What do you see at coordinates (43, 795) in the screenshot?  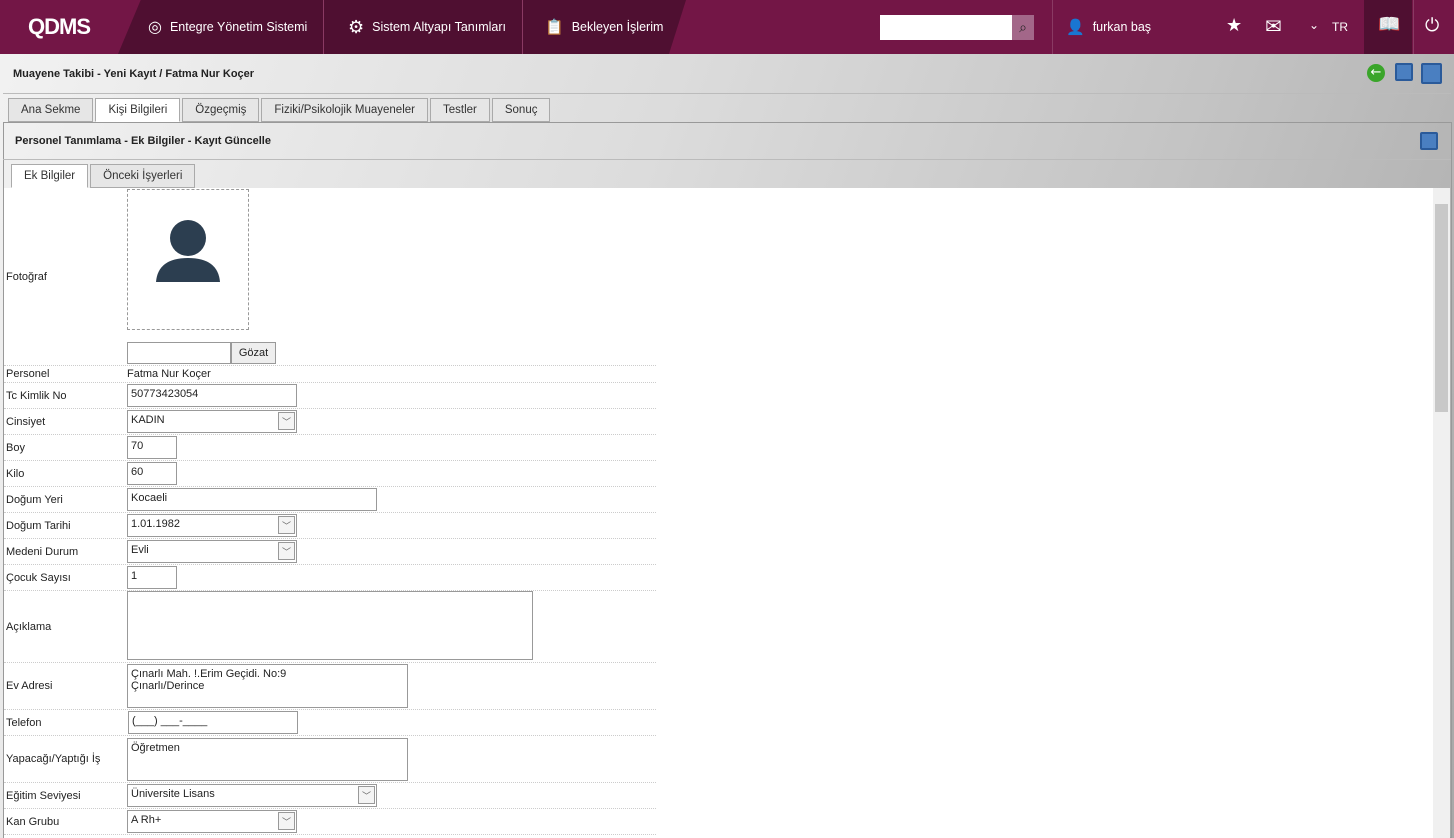 I see `label: Eğitim Seviyesi` at bounding box center [43, 795].